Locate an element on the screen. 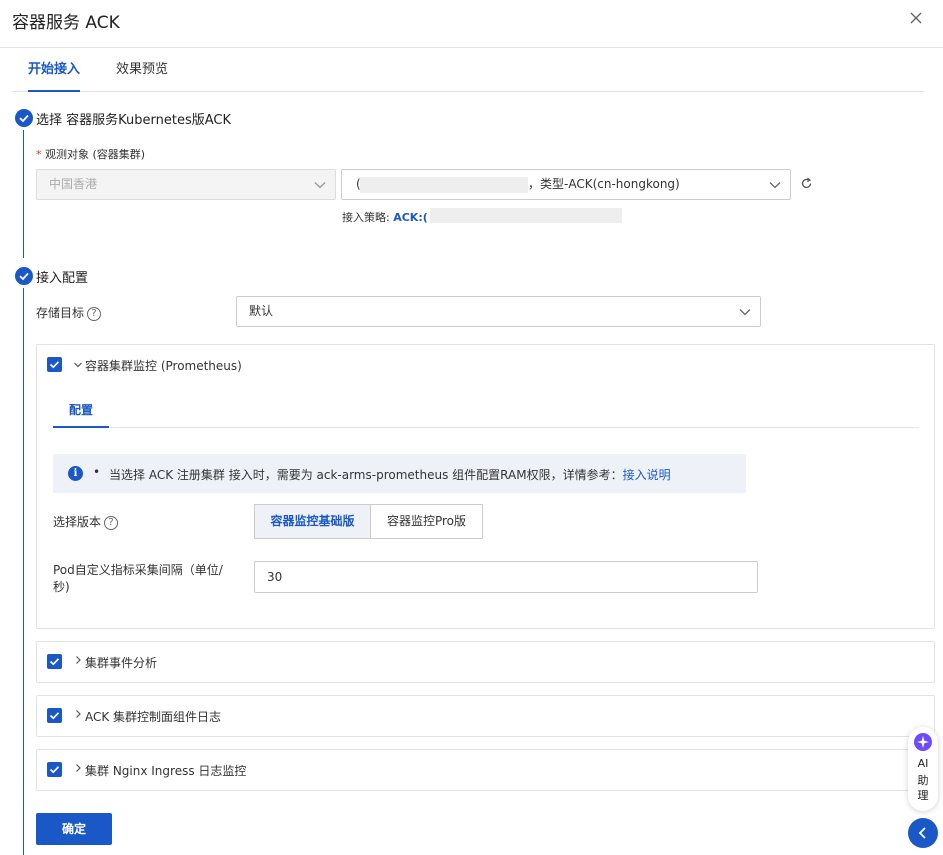 This screenshot has width=943, height=855. step-1-title: 选择 容器服务Kubernetes版ACK is located at coordinates (133, 120).